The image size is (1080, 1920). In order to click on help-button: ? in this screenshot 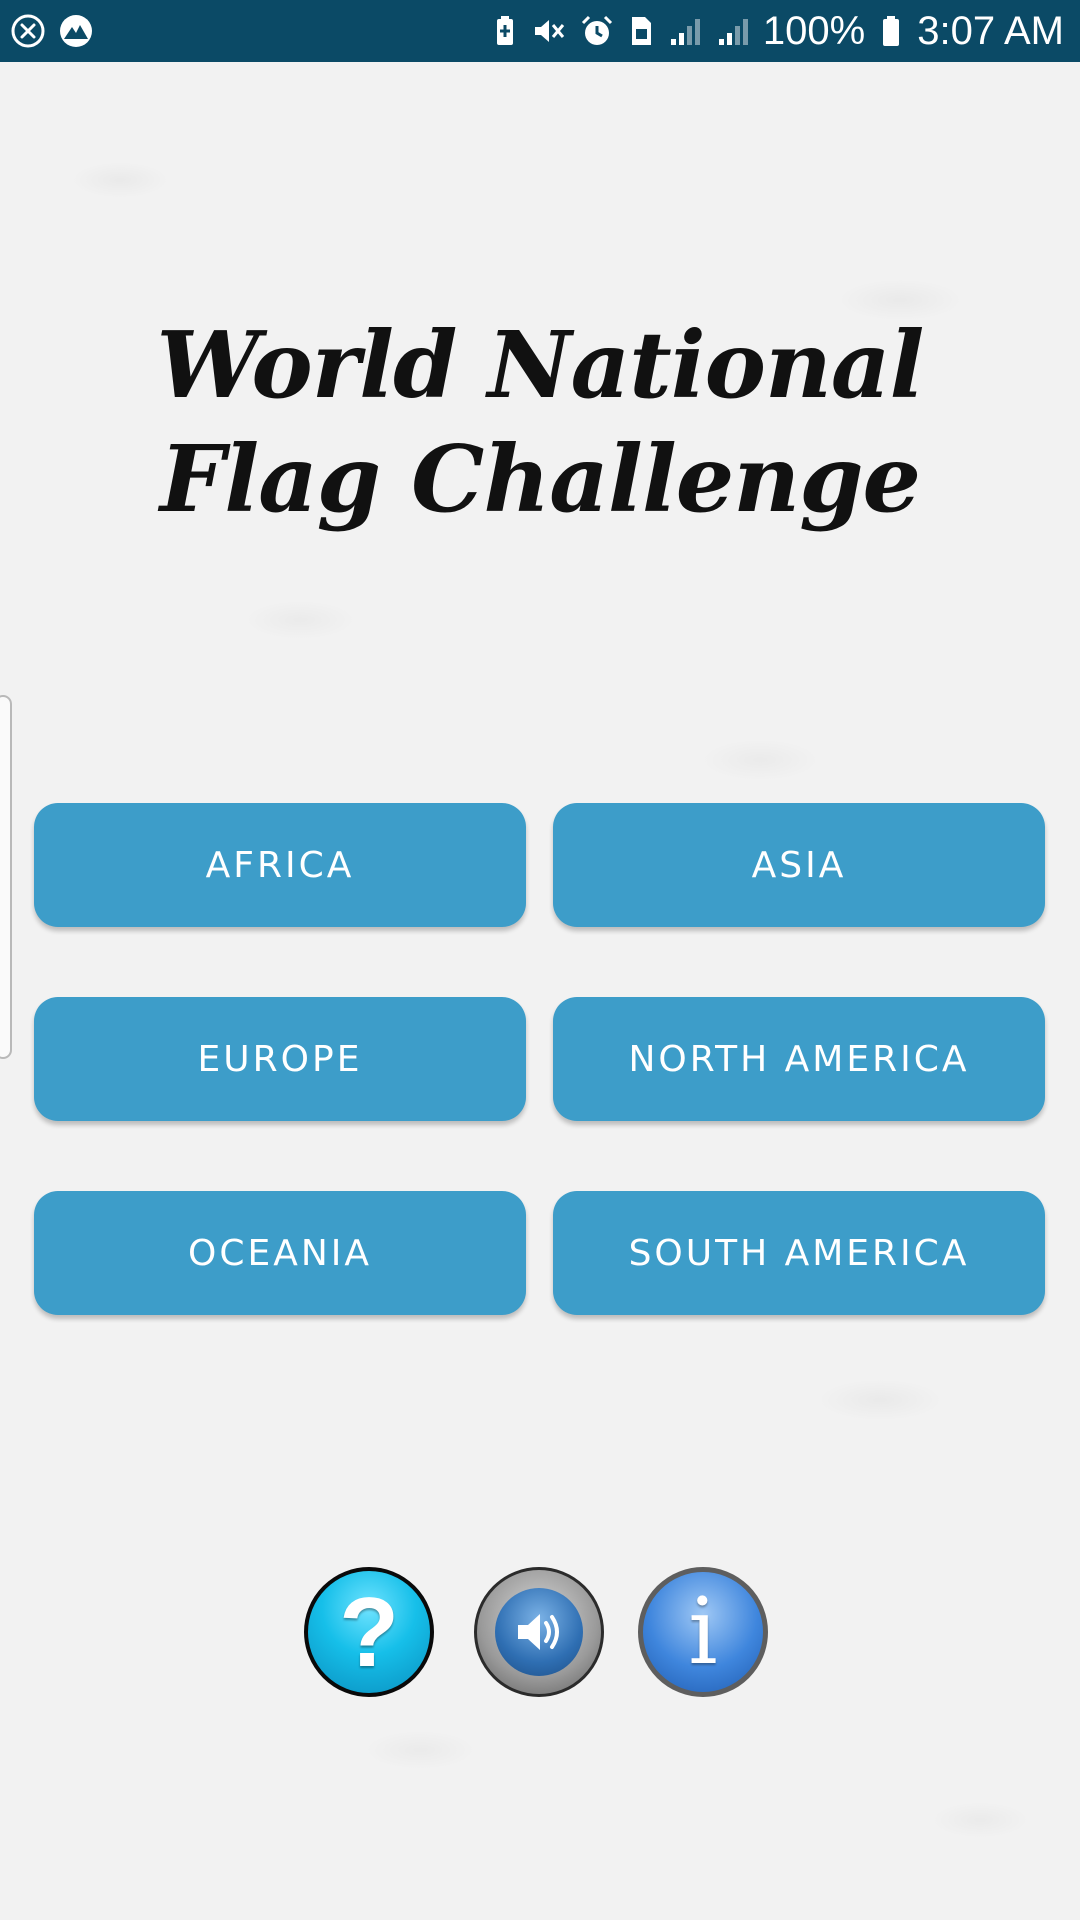, I will do `click(369, 1632)`.